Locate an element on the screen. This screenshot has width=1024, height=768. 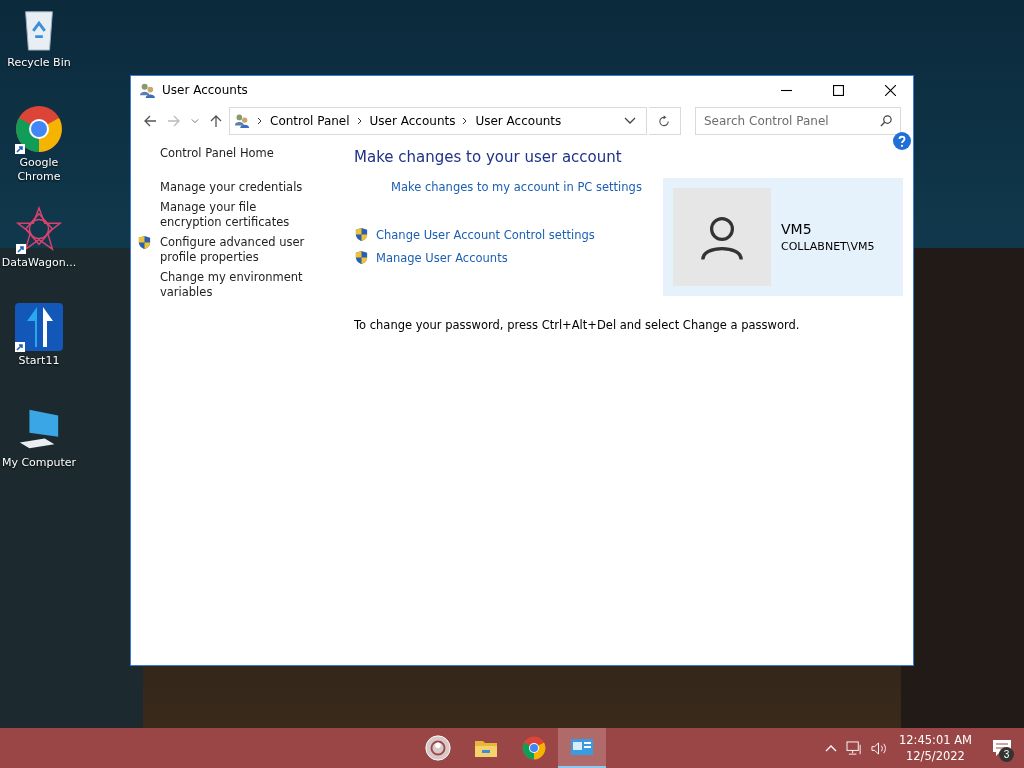
help-icon is located at coordinates (902, 141).